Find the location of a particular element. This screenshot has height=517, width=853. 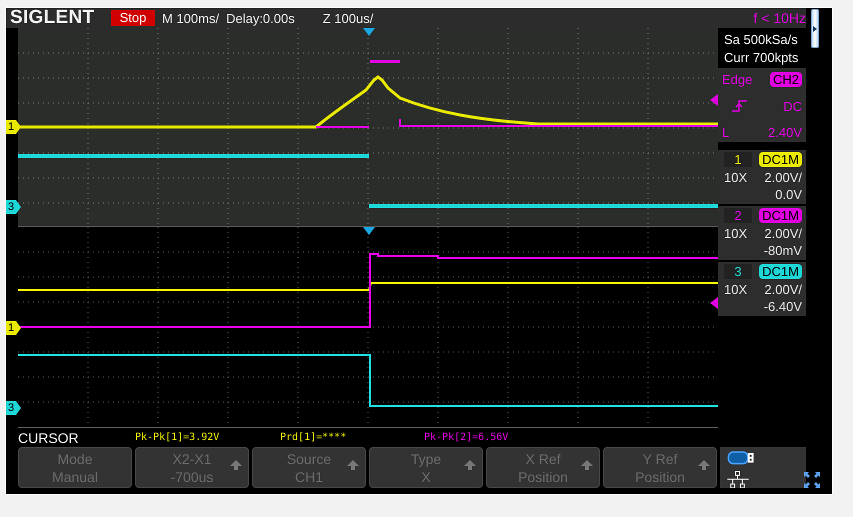

trigger-coupling-label: DC is located at coordinates (792, 106).